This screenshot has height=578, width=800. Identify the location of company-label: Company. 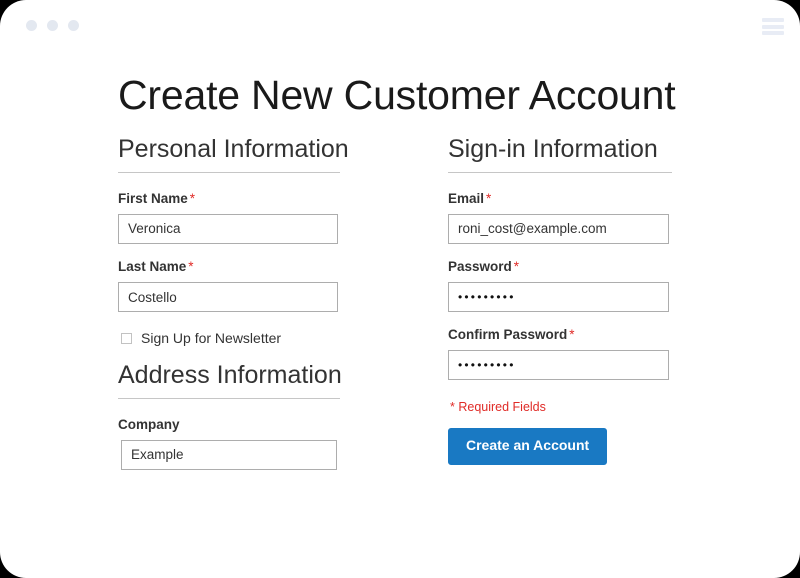
(283, 425).